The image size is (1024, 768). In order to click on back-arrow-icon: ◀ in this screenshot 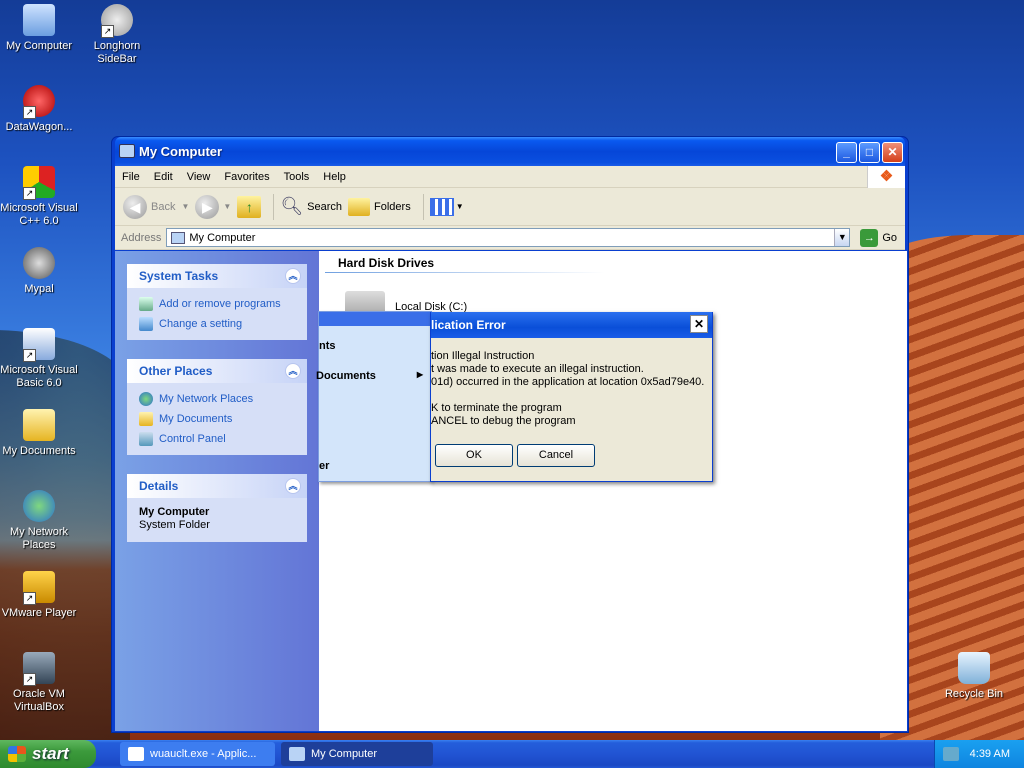, I will do `click(135, 206)`.